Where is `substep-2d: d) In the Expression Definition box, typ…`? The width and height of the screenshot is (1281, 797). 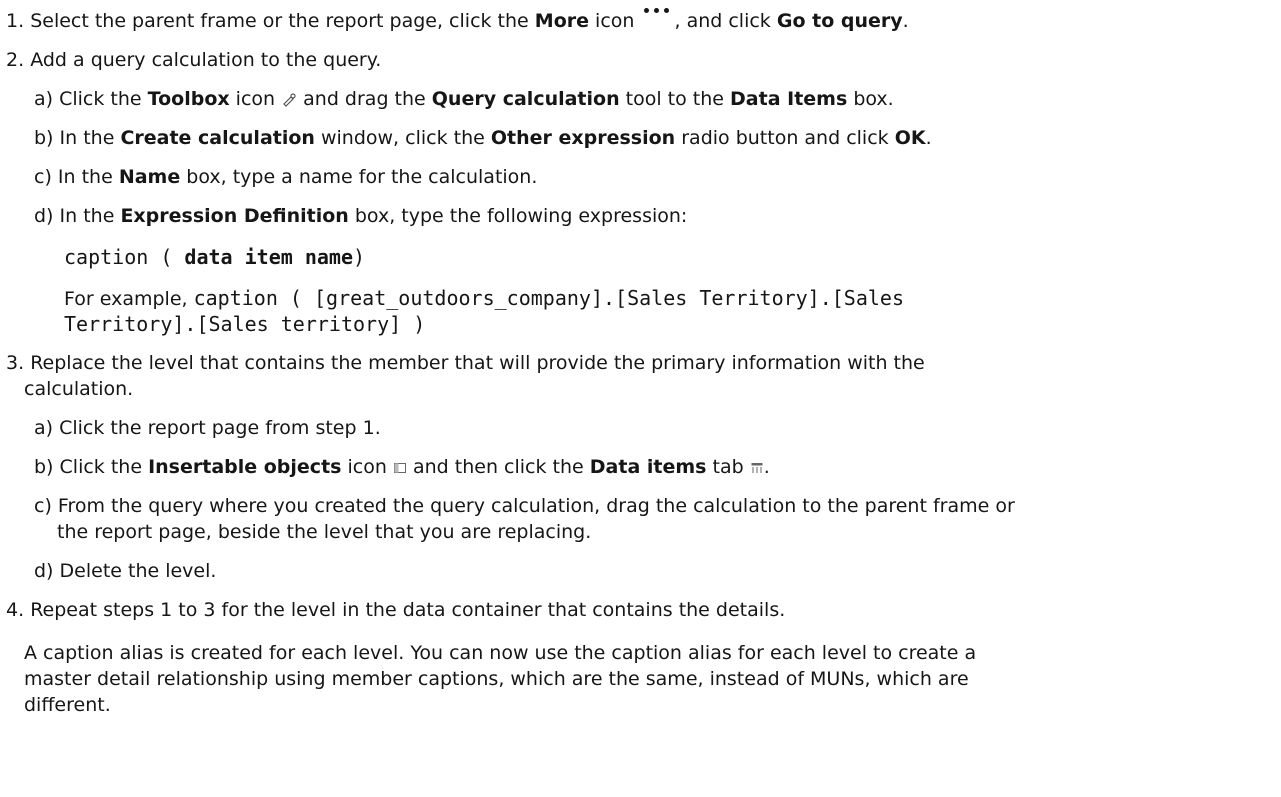
substep-2d: d) In the Expression Definition box, typ… is located at coordinates (360, 216).